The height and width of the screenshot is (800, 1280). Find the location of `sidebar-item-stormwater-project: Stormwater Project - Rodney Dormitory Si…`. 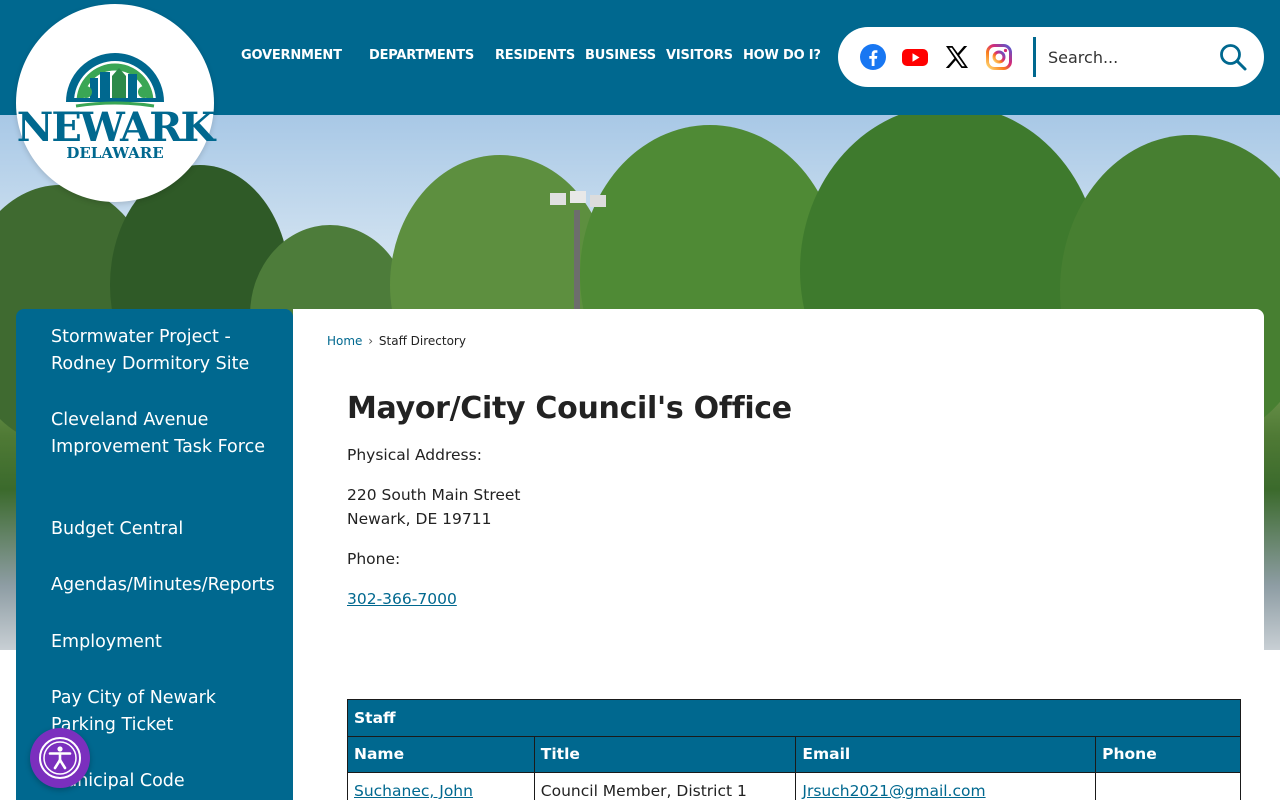

sidebar-item-stormwater-project: Stormwater Project - Rodney Dormitory Si… is located at coordinates (166, 350).